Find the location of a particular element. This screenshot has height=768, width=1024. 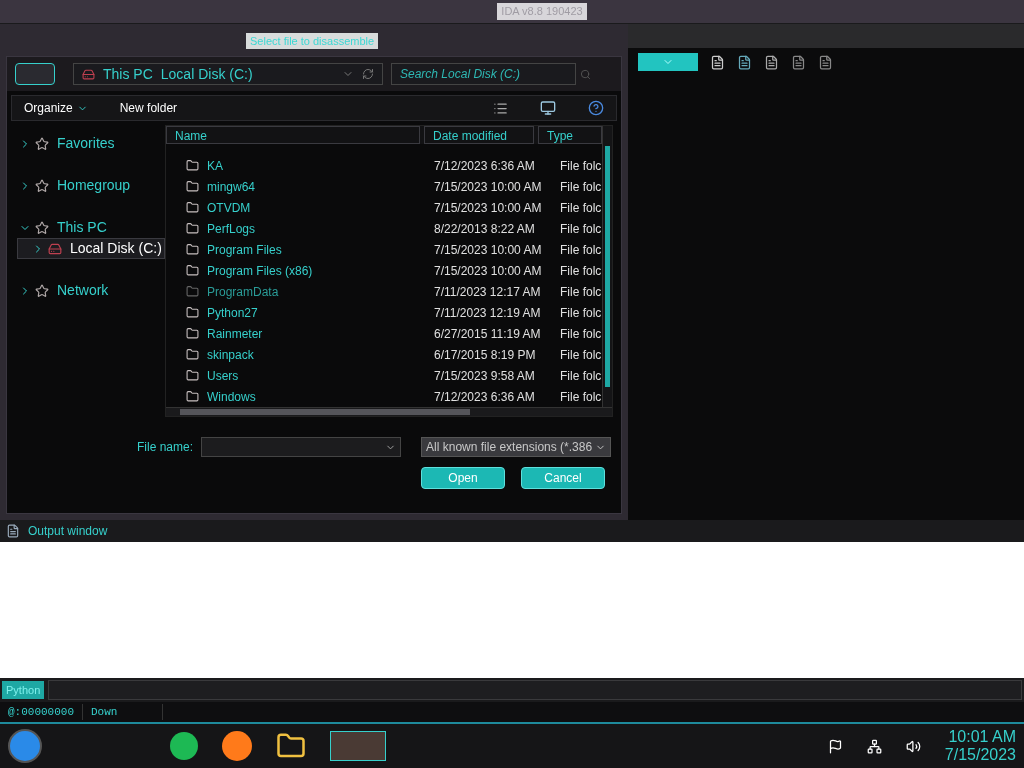

breadcrumb-item: This PC is located at coordinates (128, 74).